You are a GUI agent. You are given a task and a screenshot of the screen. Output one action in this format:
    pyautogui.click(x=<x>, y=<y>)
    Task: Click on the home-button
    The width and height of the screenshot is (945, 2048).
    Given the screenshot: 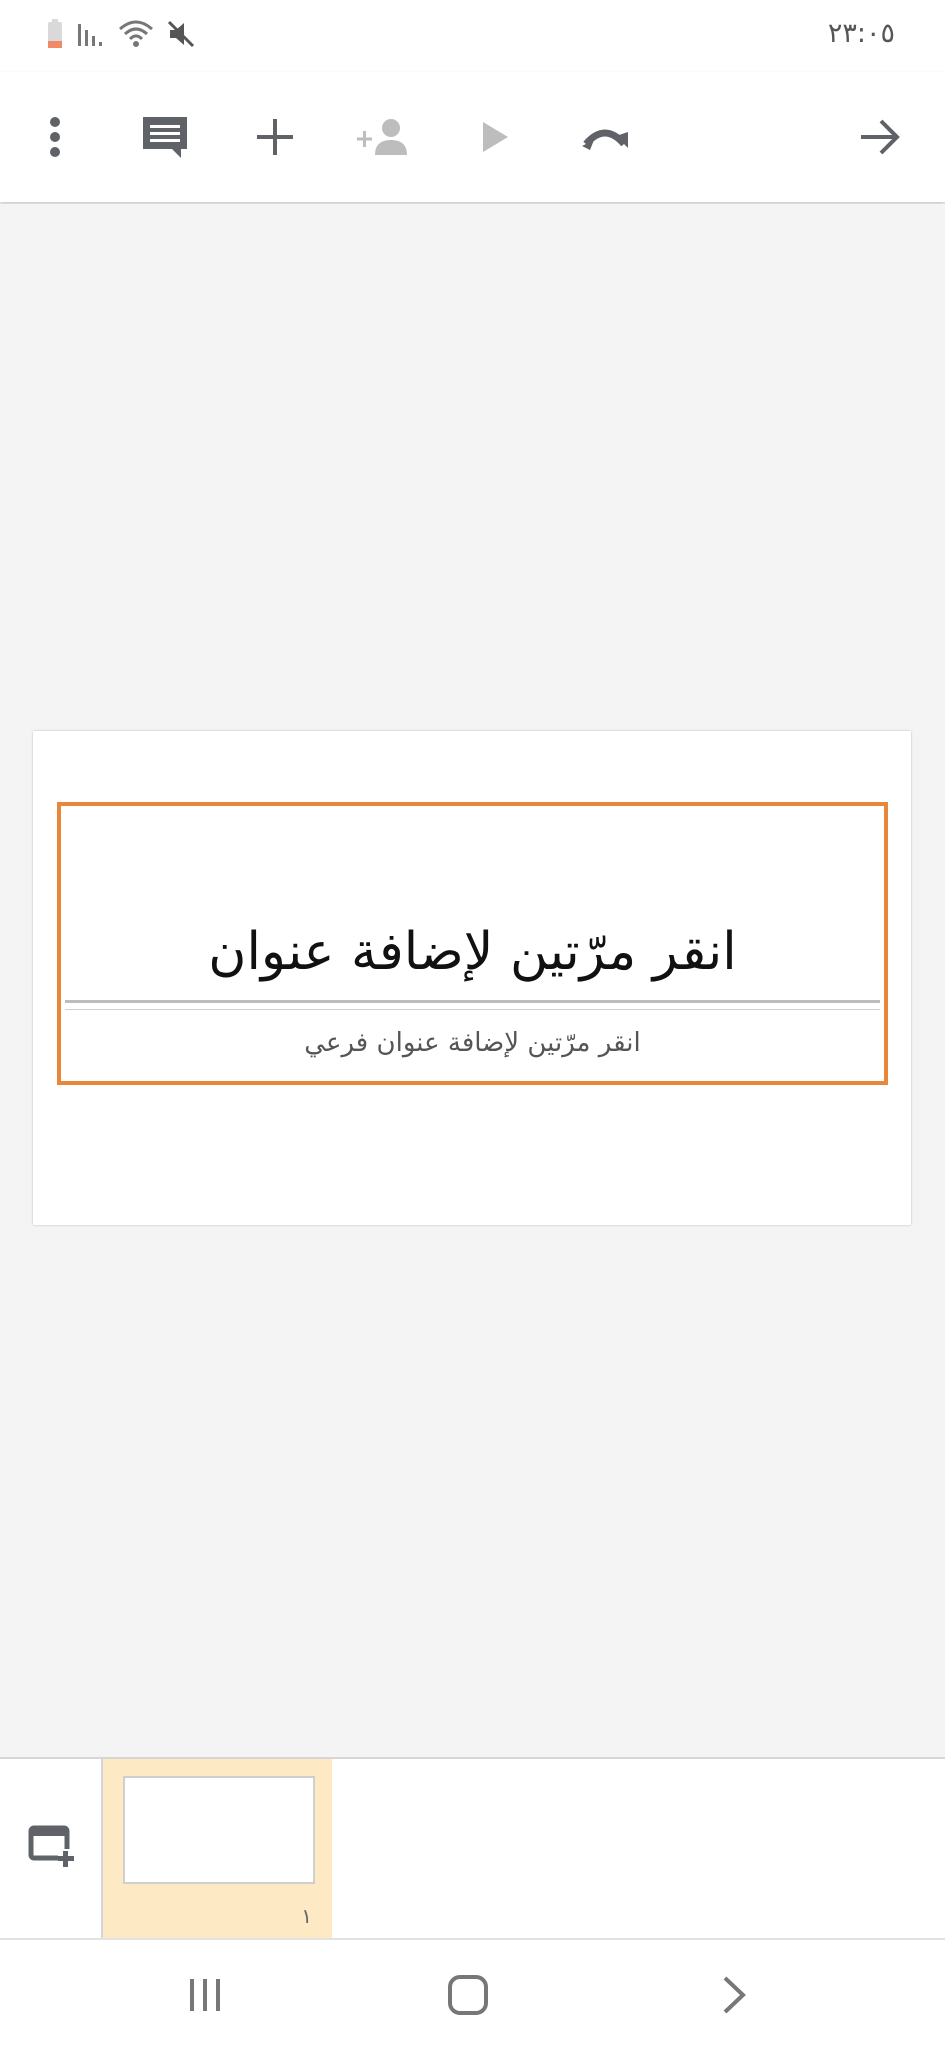 What is the action you would take?
    pyautogui.click(x=468, y=1995)
    